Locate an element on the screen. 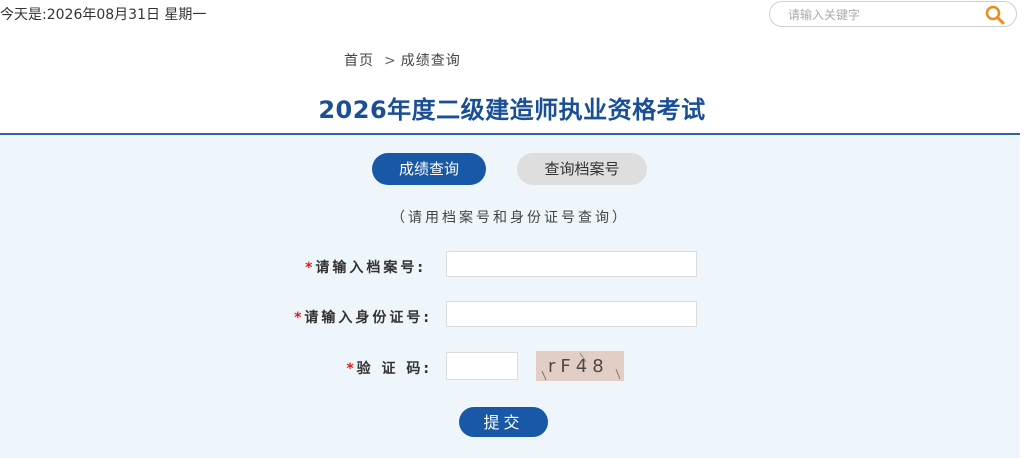 Image resolution: width=1024 pixels, height=458 pixels. breadcrumb-current: 成绩查询 is located at coordinates (430, 61).